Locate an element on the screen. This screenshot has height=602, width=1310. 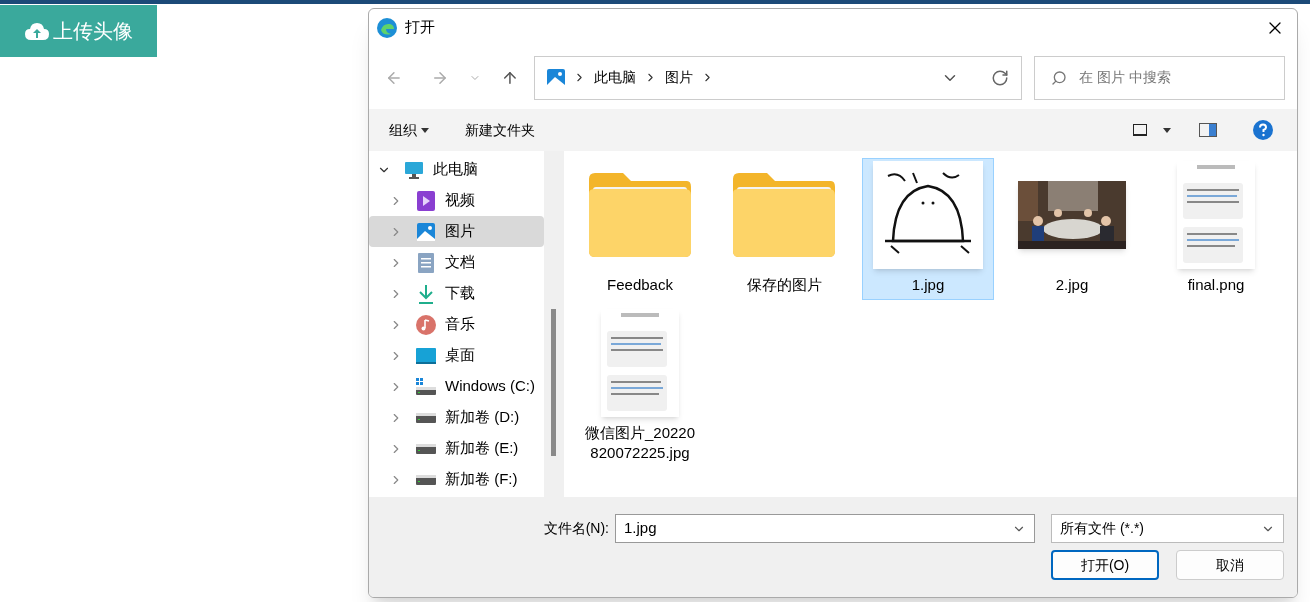
tree-item: 此电脑 is located at coordinates (456, 169).